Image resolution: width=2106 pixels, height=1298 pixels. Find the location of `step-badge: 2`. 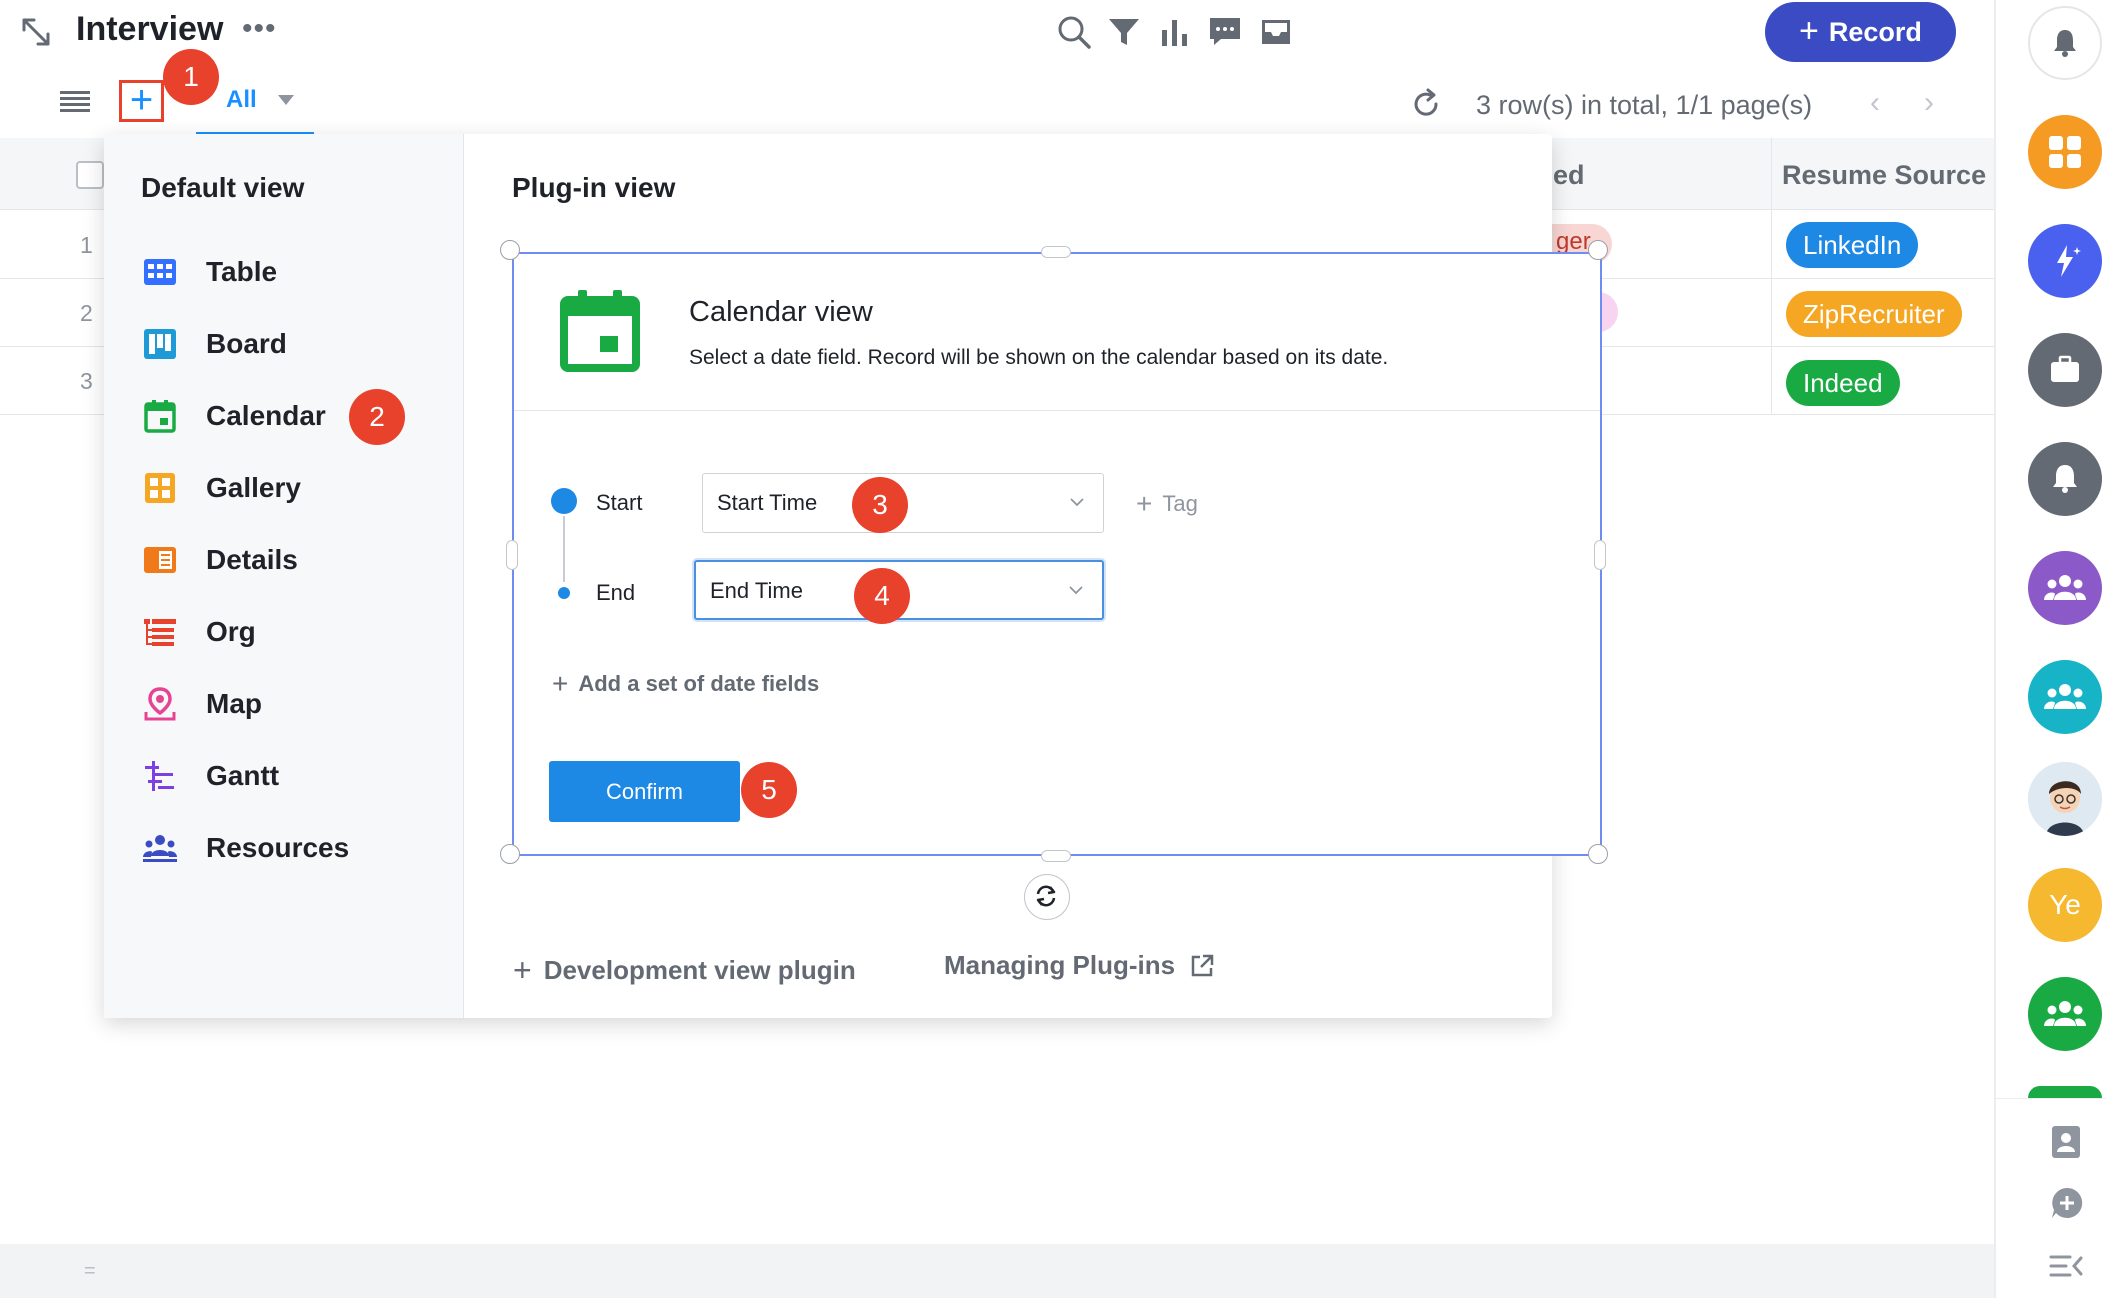

step-badge: 2 is located at coordinates (377, 417).